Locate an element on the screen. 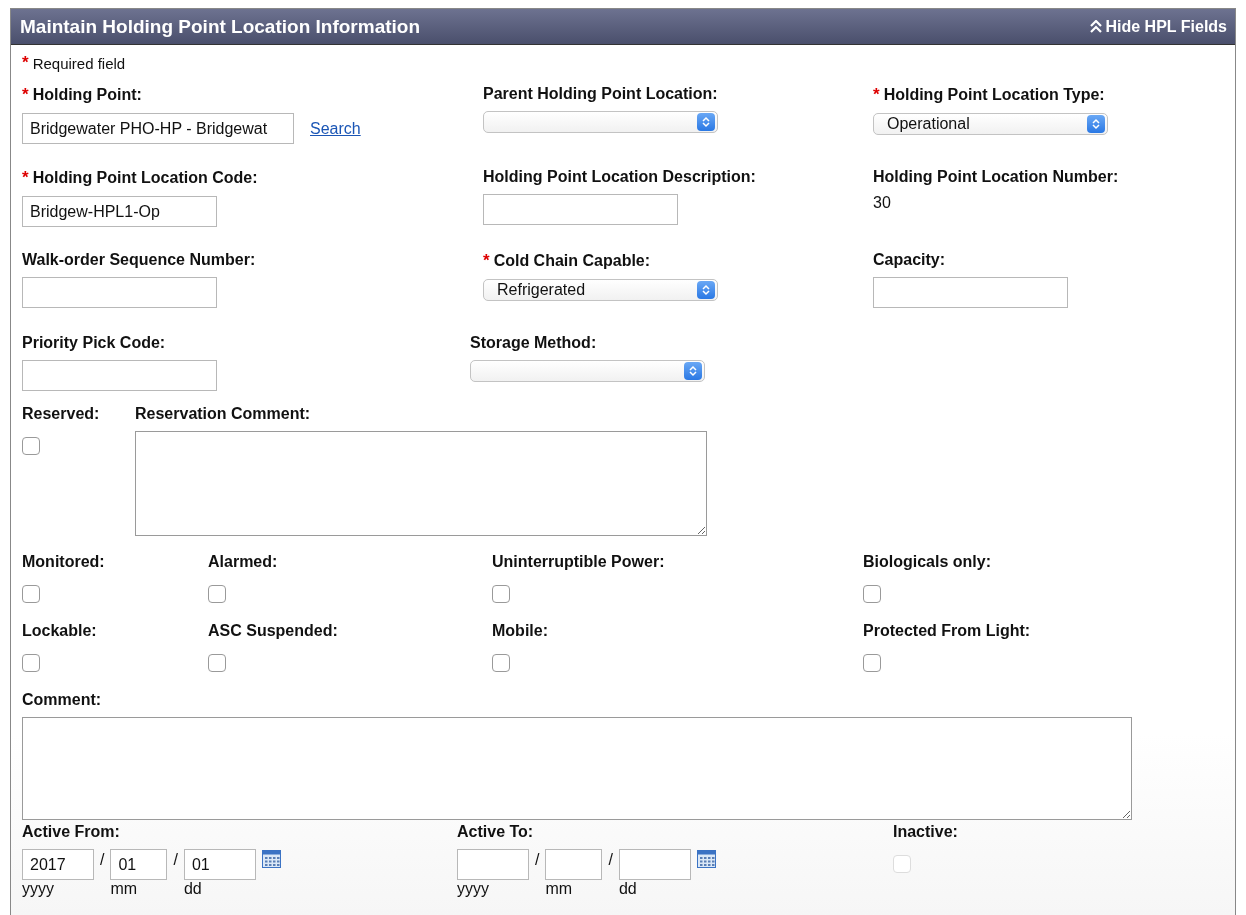 Image resolution: width=1246 pixels, height=915 pixels. hide-fields-link: Hide HPL Fields is located at coordinates (1158, 26).